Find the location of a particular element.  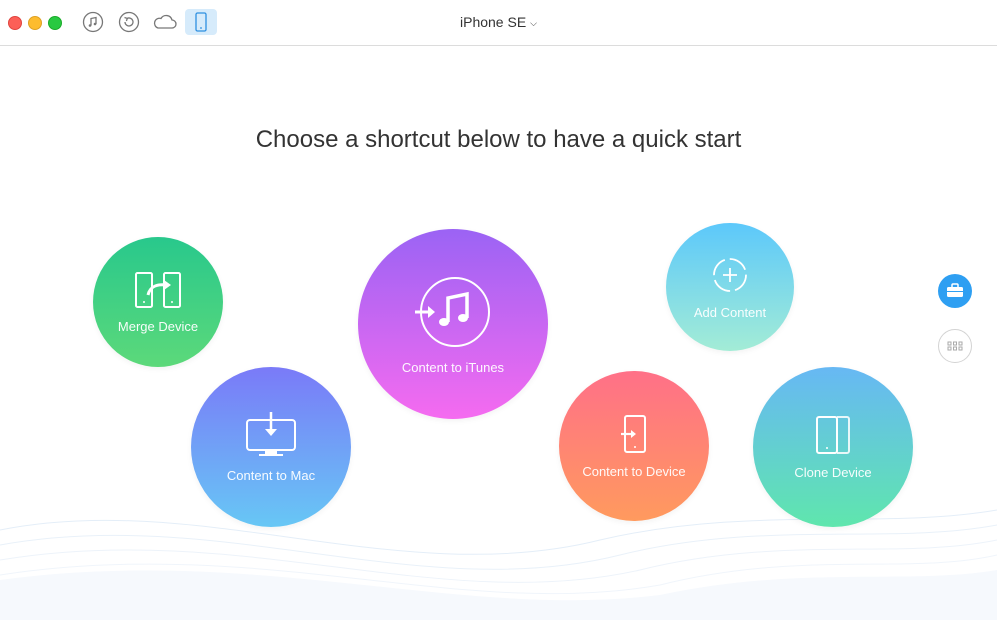

clone-device-button: Clone Device is located at coordinates (833, 447).